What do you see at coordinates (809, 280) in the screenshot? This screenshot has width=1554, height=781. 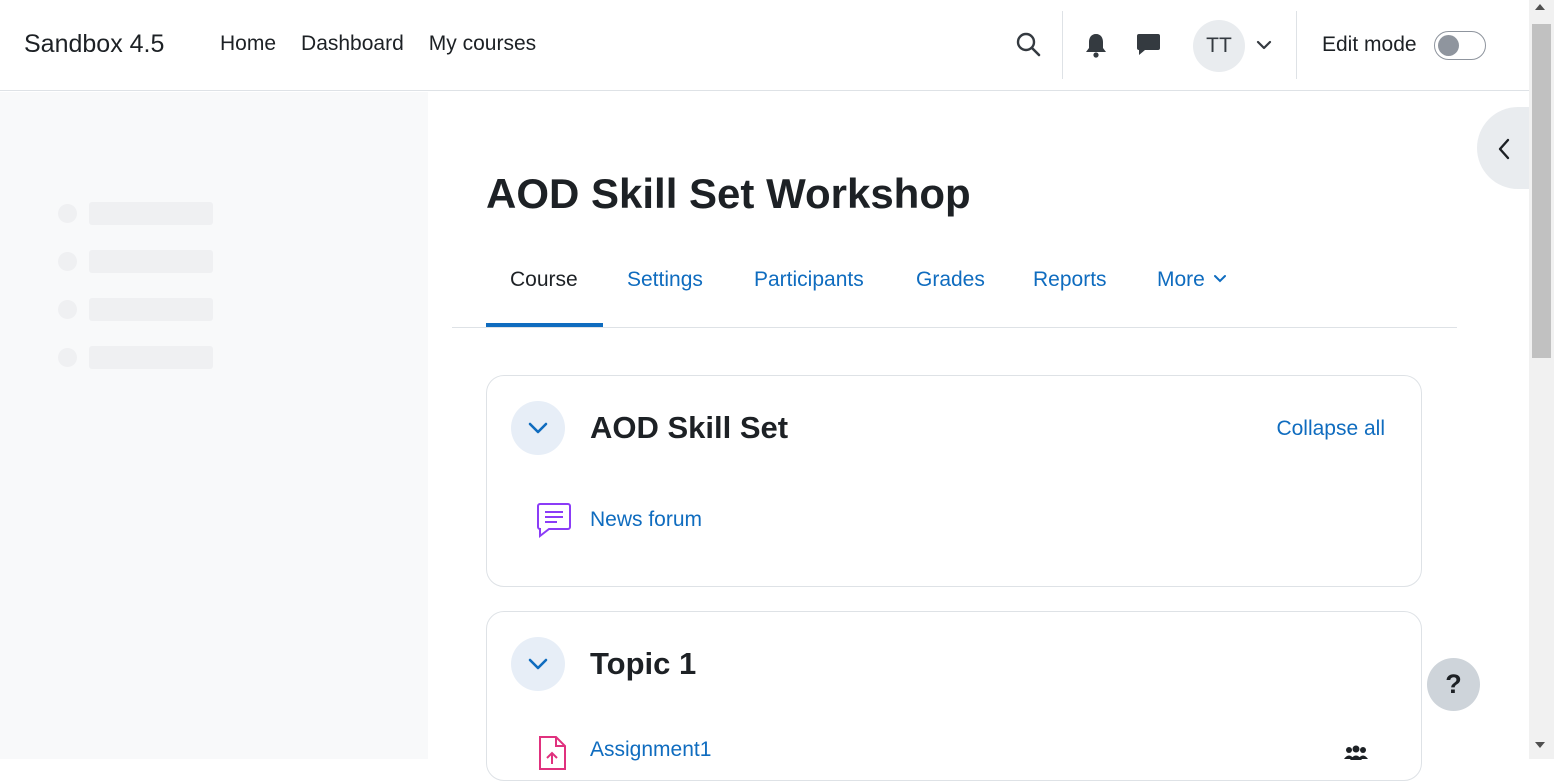 I see `tab-participants: Participants` at bounding box center [809, 280].